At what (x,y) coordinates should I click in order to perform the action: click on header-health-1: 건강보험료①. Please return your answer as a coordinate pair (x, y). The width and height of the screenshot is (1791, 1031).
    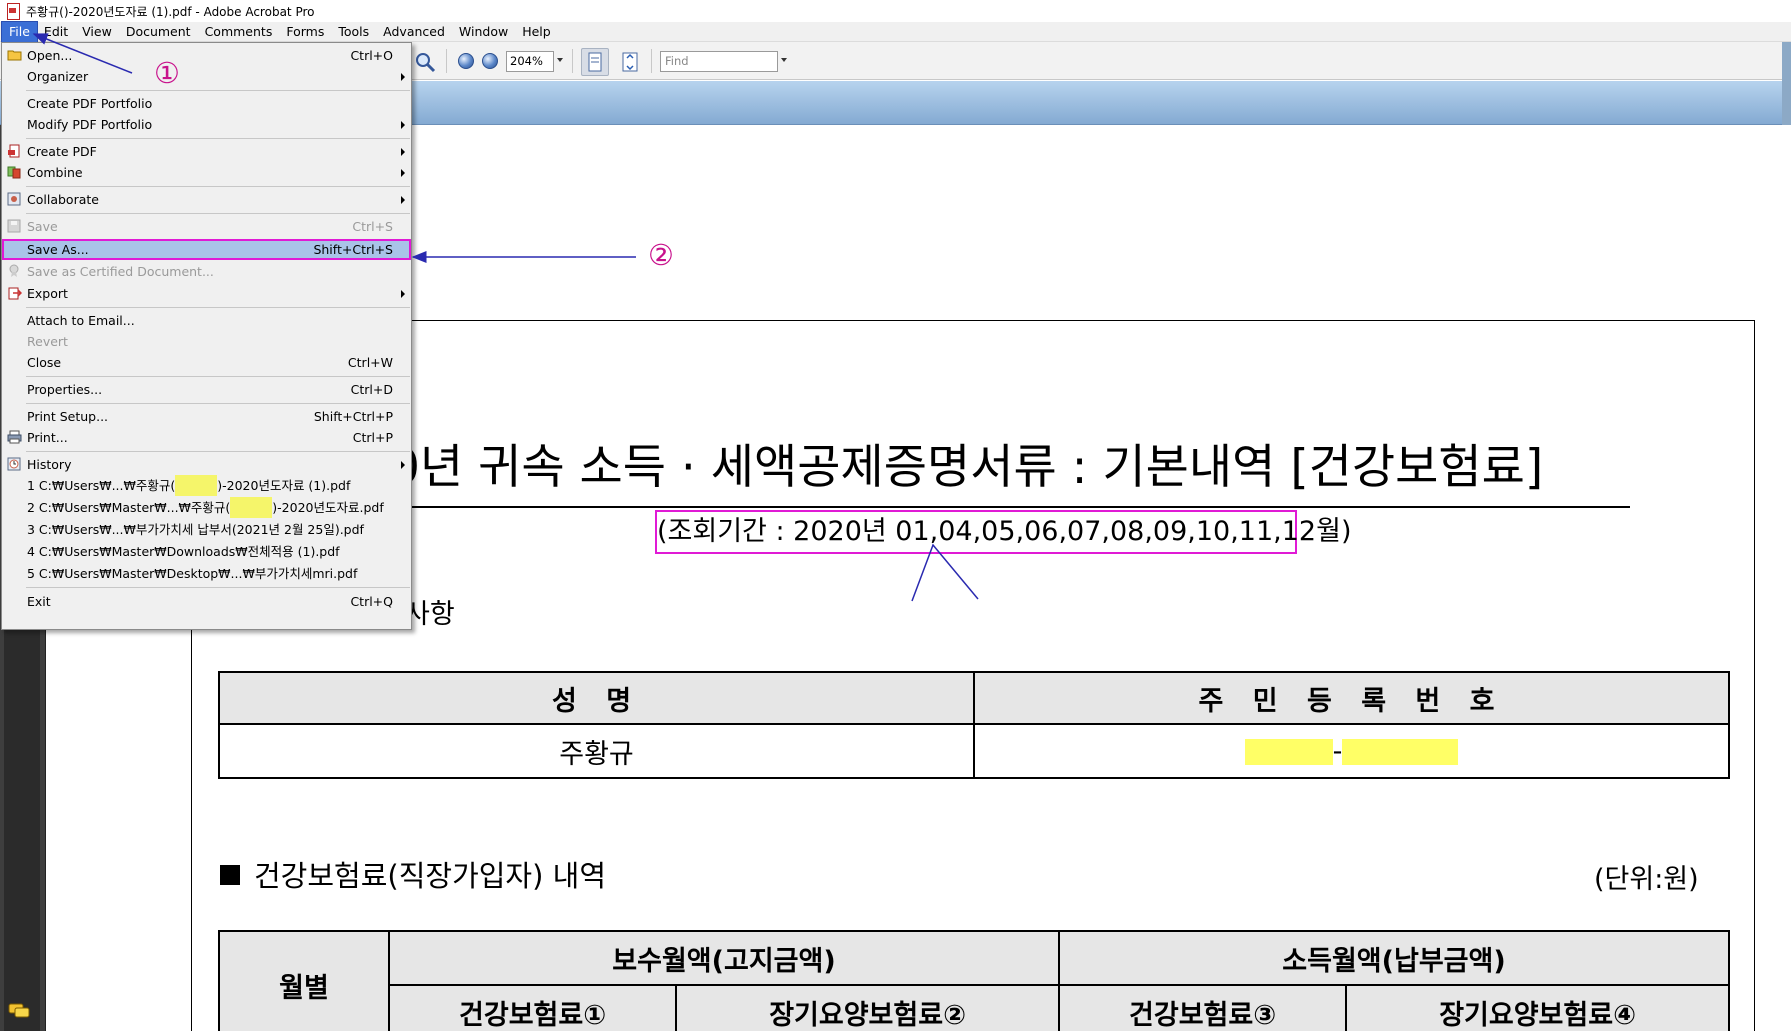
    Looking at the image, I should click on (532, 1007).